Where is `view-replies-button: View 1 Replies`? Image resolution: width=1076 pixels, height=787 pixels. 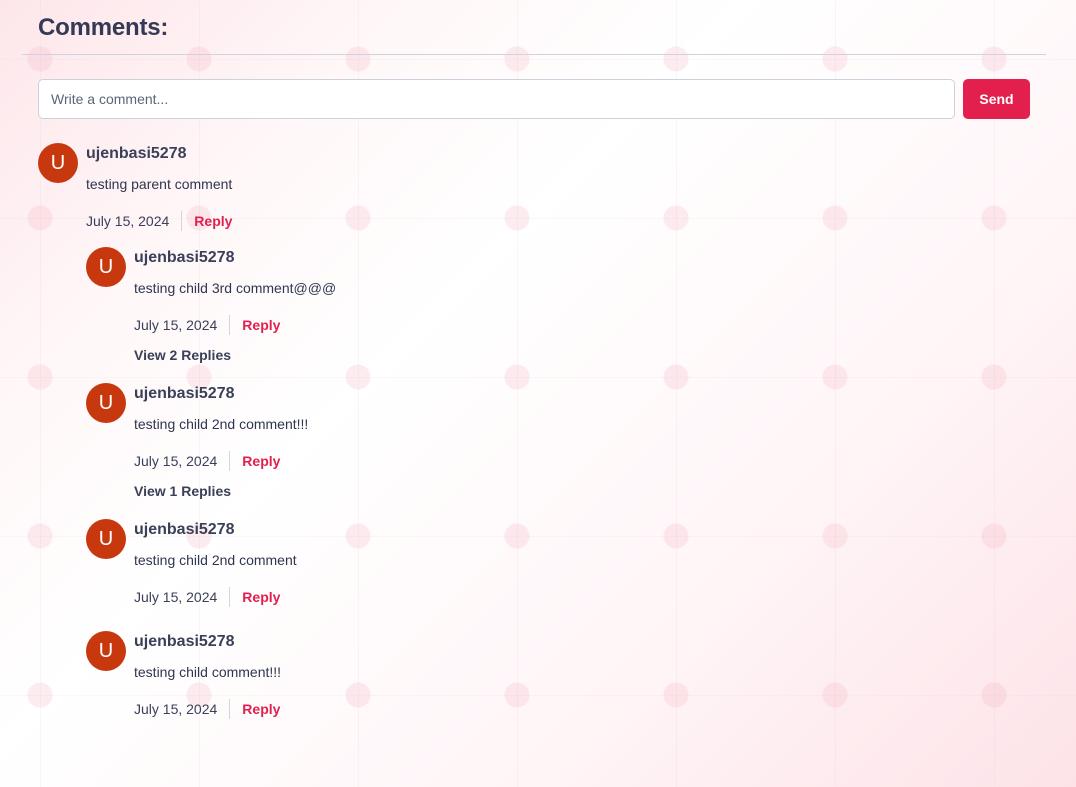 view-replies-button: View 1 Replies is located at coordinates (182, 491).